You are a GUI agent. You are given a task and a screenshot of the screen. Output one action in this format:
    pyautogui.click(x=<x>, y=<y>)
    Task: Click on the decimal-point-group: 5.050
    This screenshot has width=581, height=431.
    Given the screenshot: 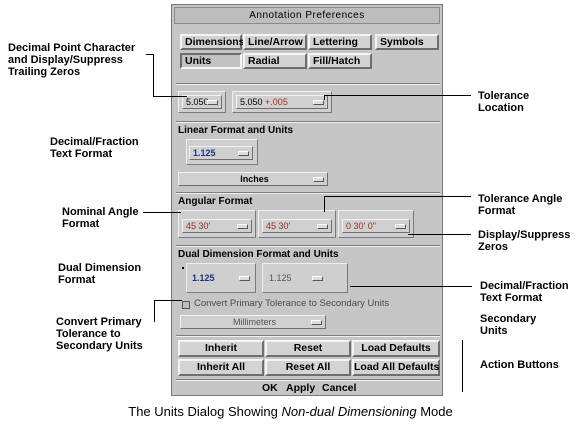 What is the action you would take?
    pyautogui.click(x=202, y=102)
    